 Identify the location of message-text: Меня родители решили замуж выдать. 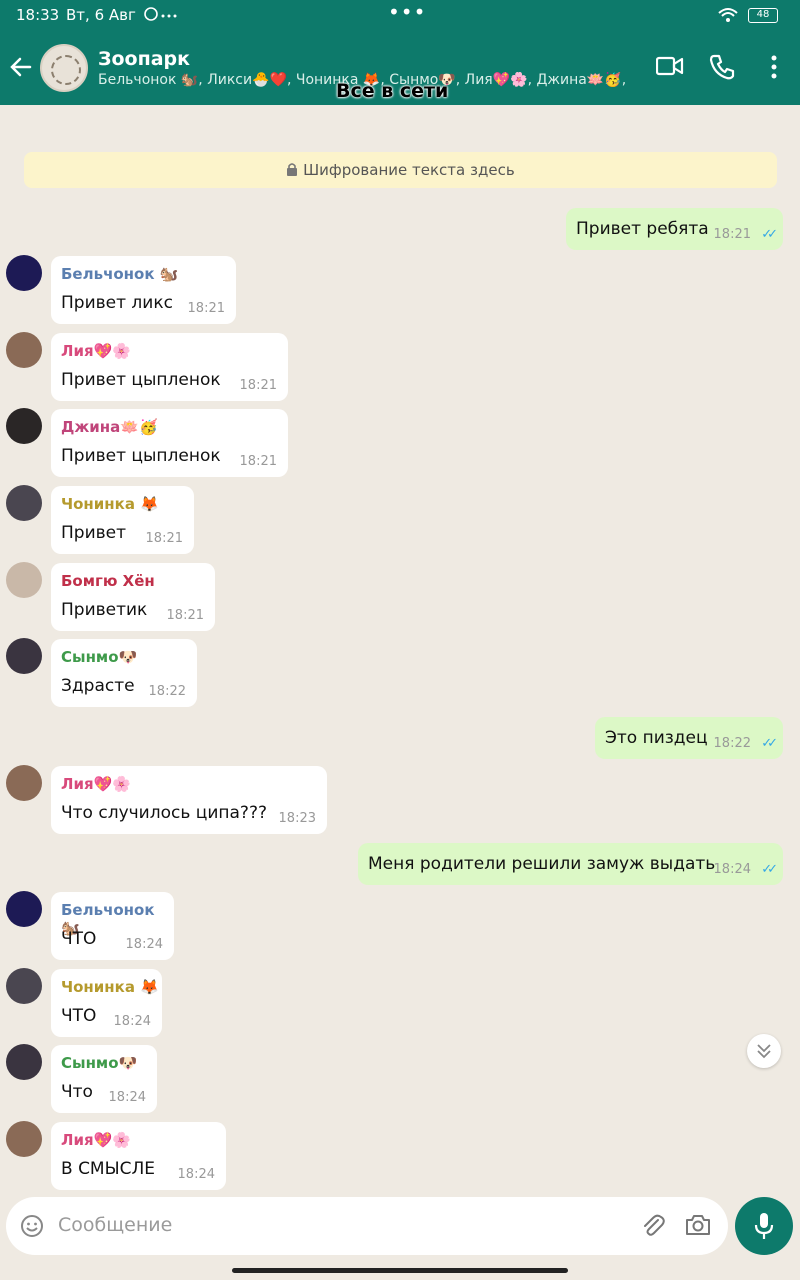
(542, 864).